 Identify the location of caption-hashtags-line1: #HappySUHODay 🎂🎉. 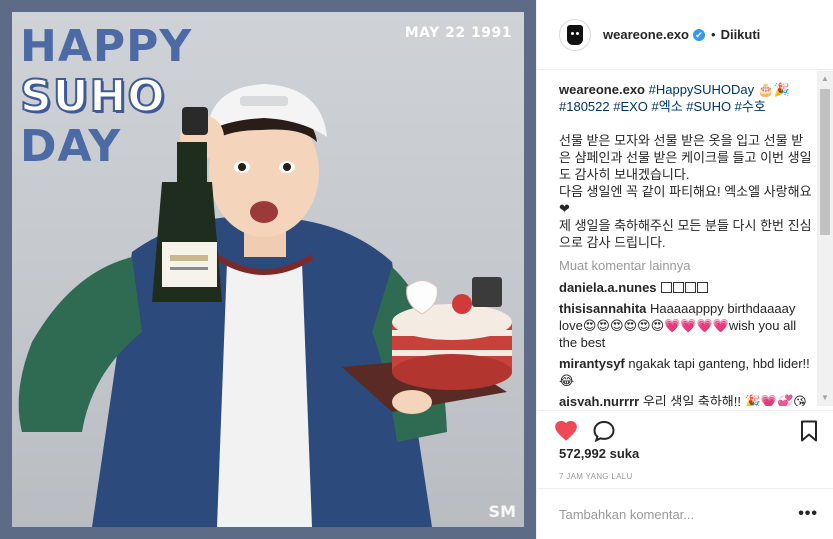
(719, 89).